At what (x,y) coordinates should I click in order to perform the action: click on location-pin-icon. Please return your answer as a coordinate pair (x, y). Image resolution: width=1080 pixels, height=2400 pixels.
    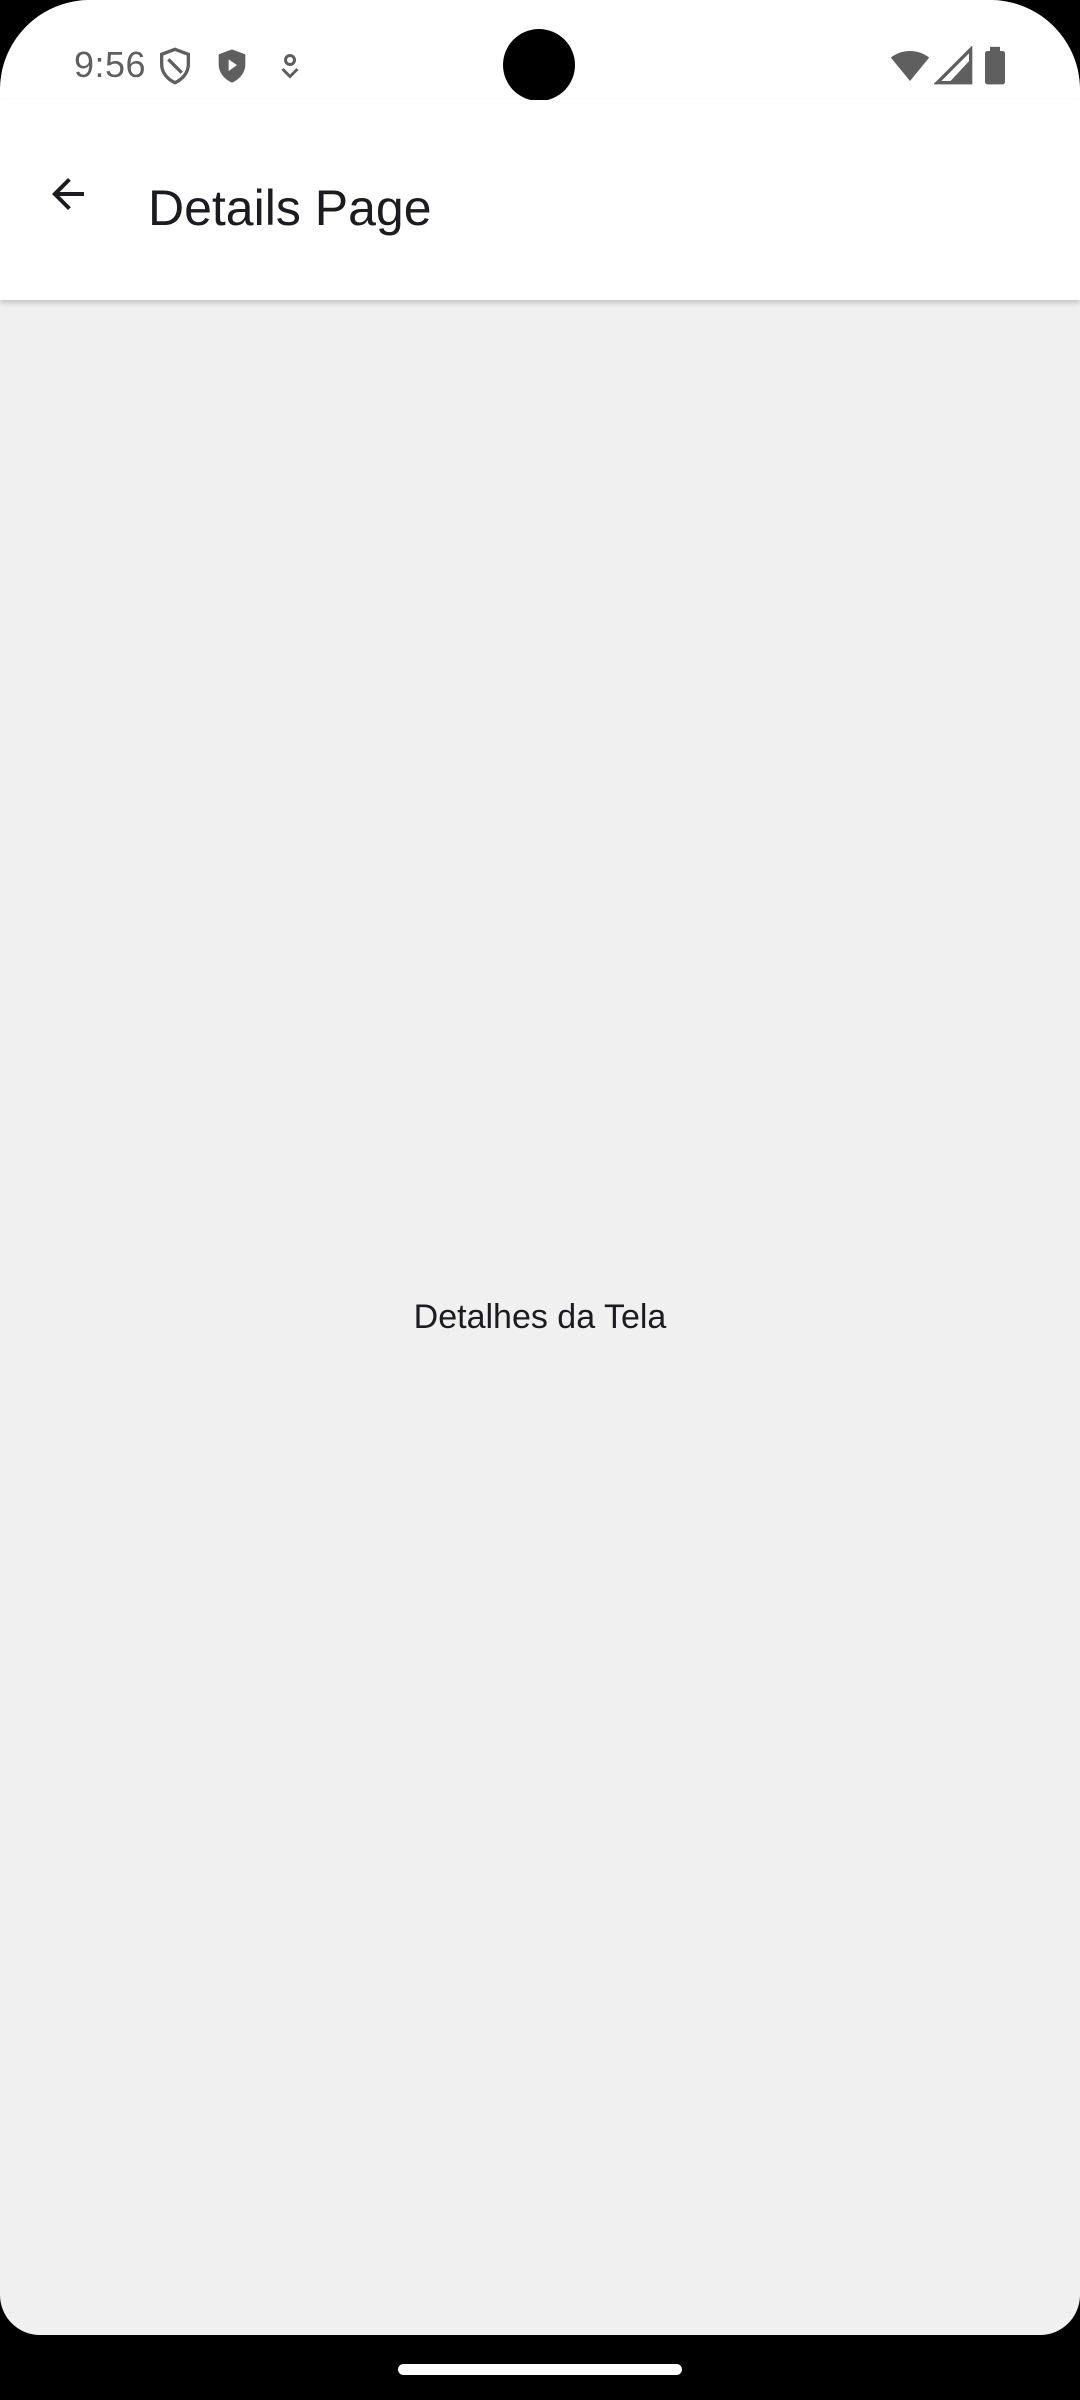
    Looking at the image, I should click on (290, 66).